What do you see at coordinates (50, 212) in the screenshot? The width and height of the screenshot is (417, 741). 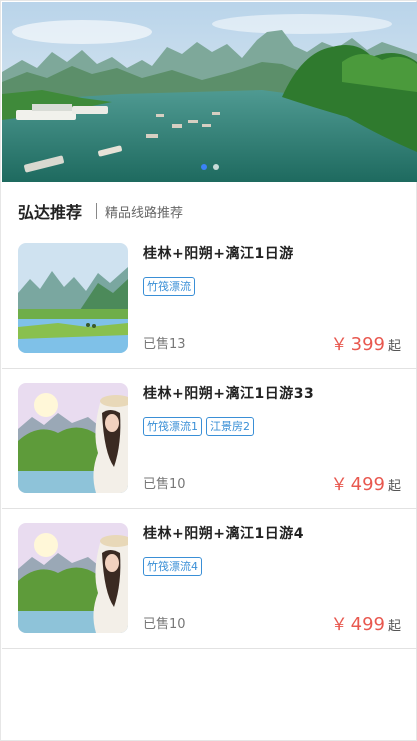 I see `section-title: 弘达推荐` at bounding box center [50, 212].